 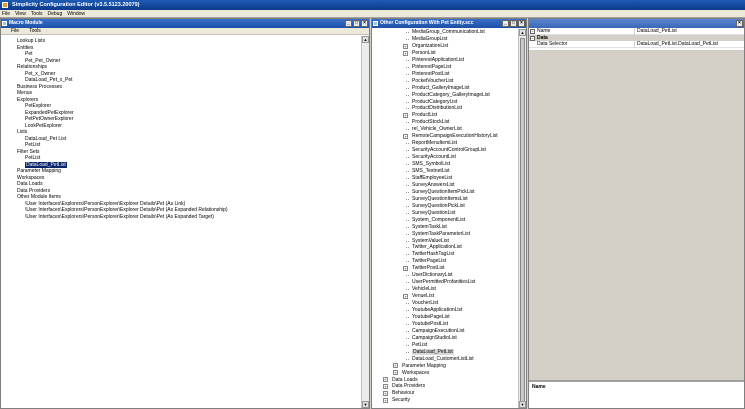 What do you see at coordinates (428, 268) in the screenshot?
I see `tree-item: TwitterPostList` at bounding box center [428, 268].